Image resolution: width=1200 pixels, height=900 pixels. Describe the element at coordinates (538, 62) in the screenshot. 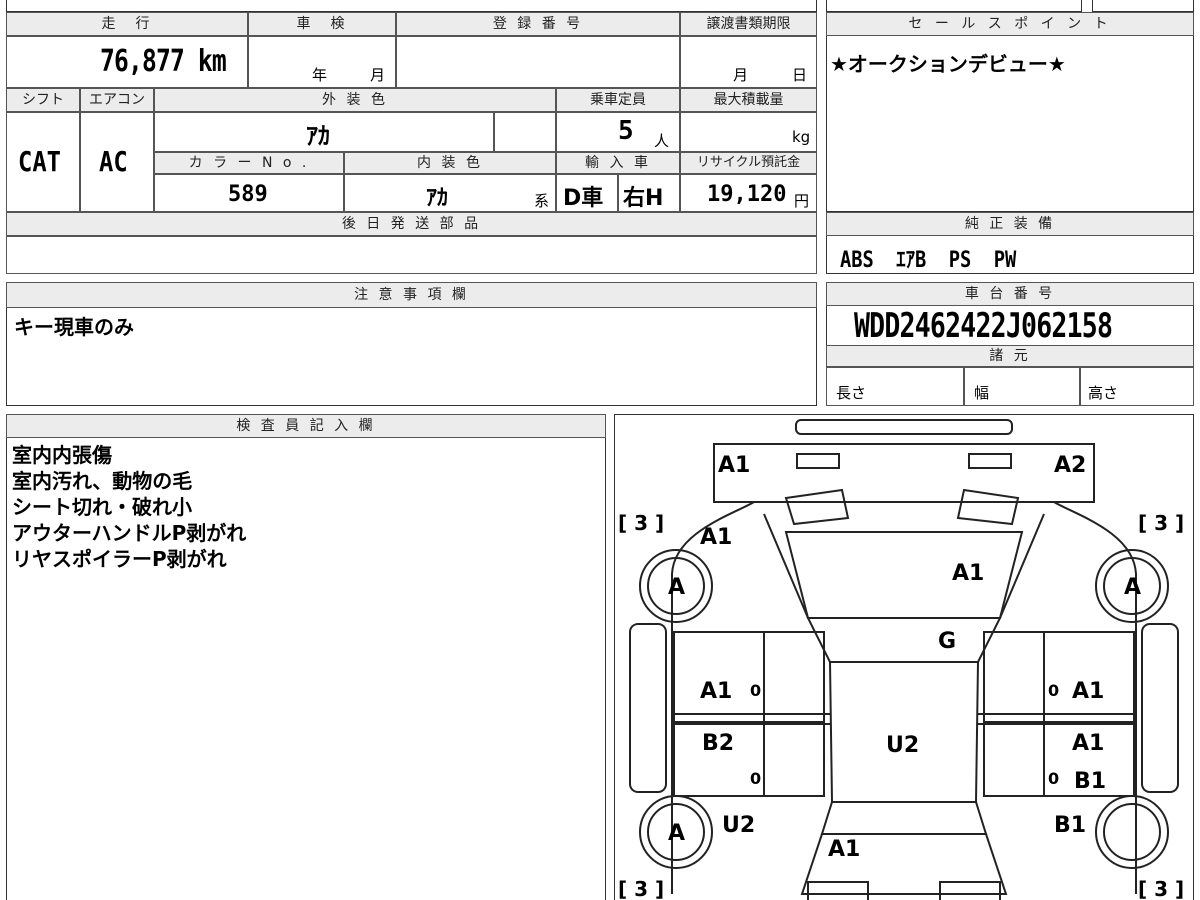

I see `registration-cell` at that location.